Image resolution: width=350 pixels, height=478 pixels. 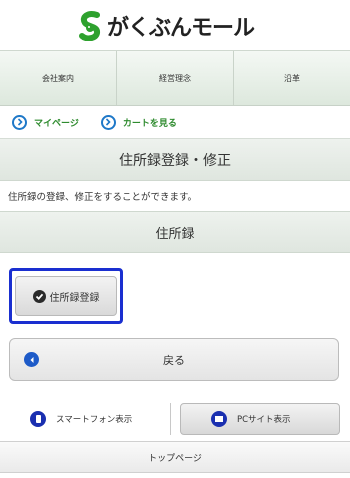 I want to click on back-button-label: 戻る, so click(x=174, y=360).